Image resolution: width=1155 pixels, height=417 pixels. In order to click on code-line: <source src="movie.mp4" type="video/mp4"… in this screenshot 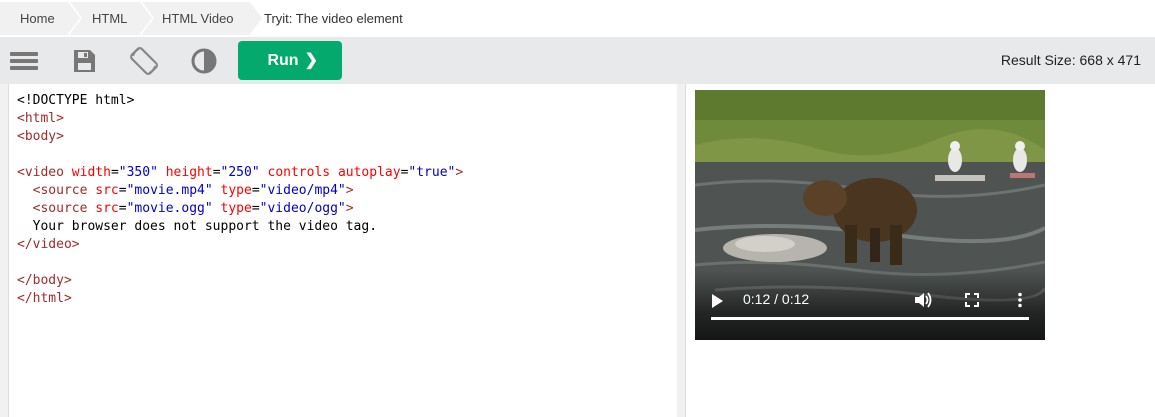, I will do `click(193, 190)`.